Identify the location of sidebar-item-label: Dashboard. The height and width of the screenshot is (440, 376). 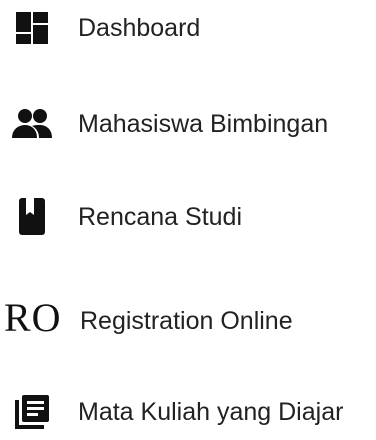
(139, 28).